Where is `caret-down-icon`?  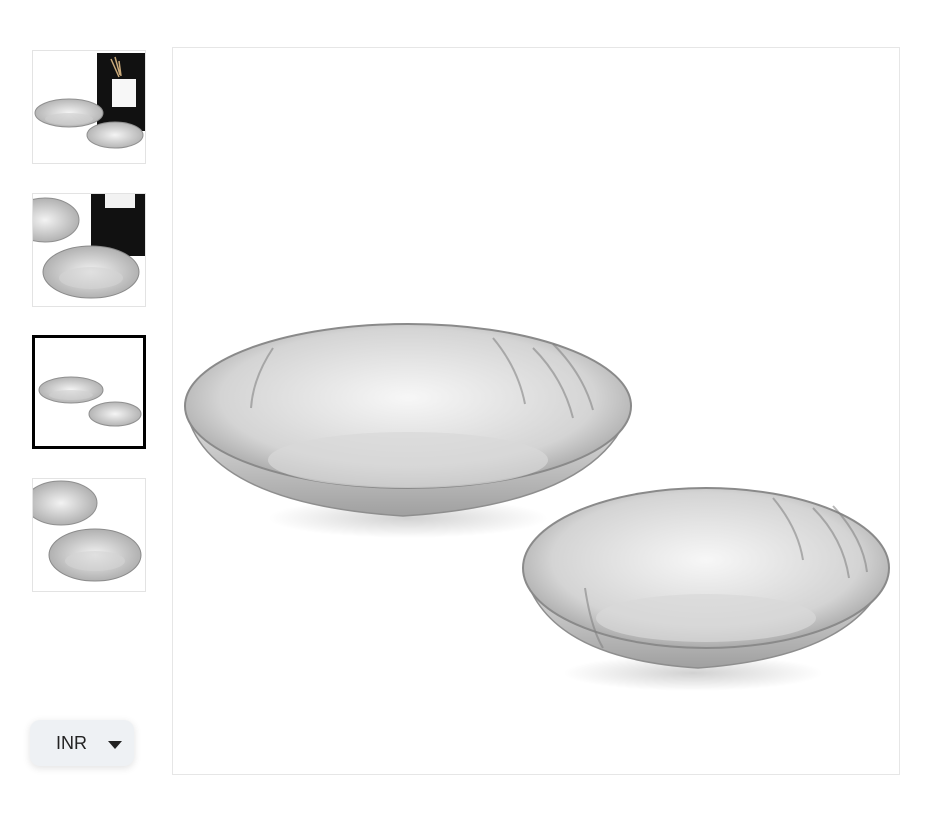 caret-down-icon is located at coordinates (115, 745).